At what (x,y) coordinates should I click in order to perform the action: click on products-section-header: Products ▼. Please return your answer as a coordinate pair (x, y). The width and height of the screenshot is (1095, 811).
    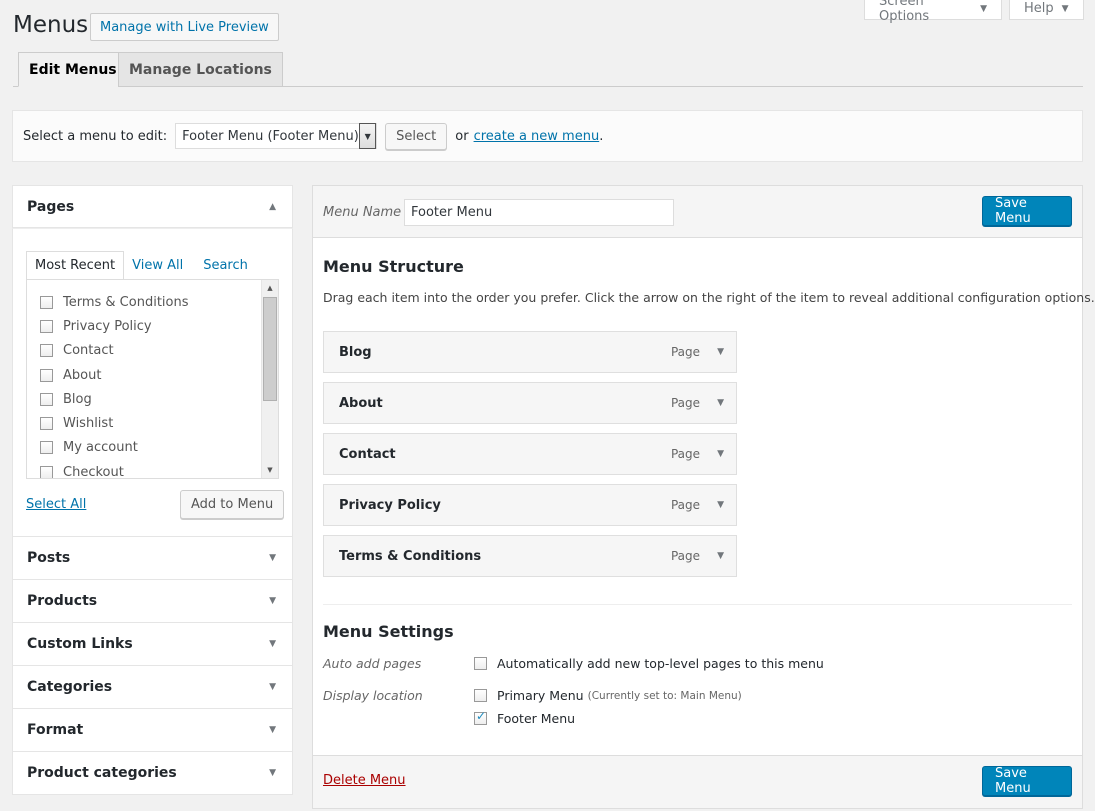
    Looking at the image, I should click on (152, 601).